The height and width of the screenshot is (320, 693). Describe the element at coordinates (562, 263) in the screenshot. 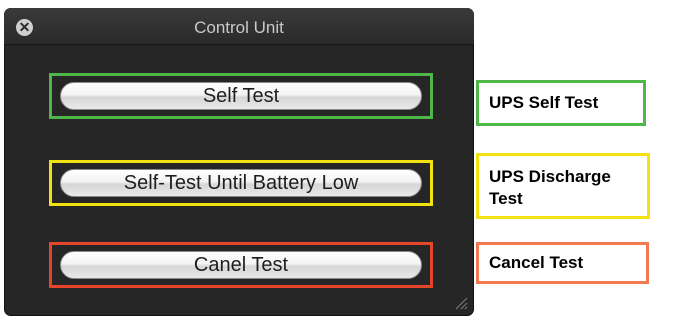

I see `cancel-test-callout: Cancel Test` at that location.